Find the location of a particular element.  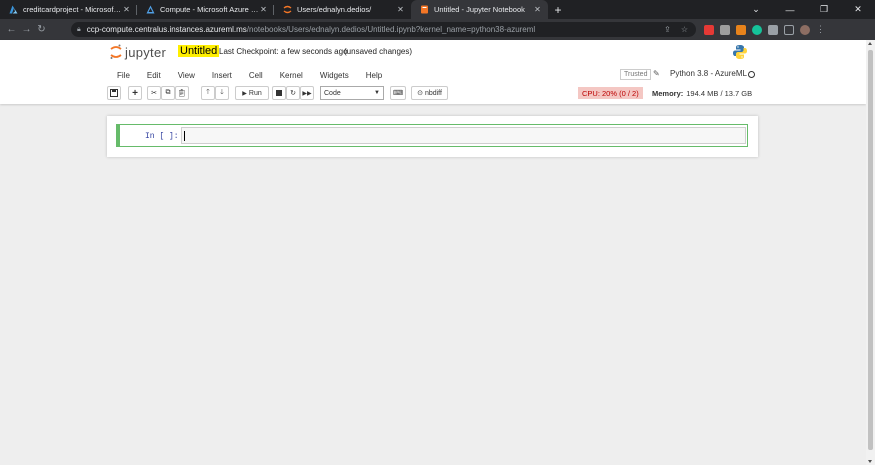

cell-input-editor is located at coordinates (463, 135).